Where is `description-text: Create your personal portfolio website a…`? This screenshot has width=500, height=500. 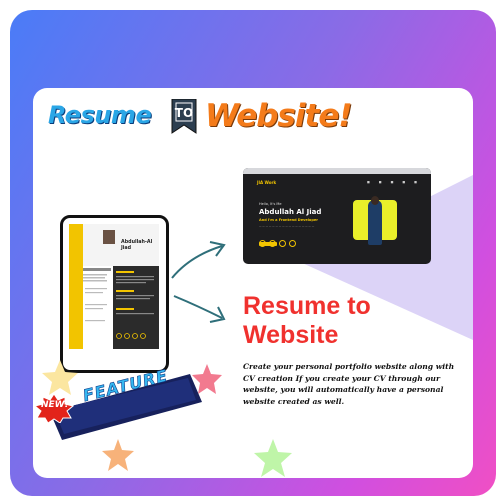 description-text: Create your personal portfolio website a… is located at coordinates (349, 384).